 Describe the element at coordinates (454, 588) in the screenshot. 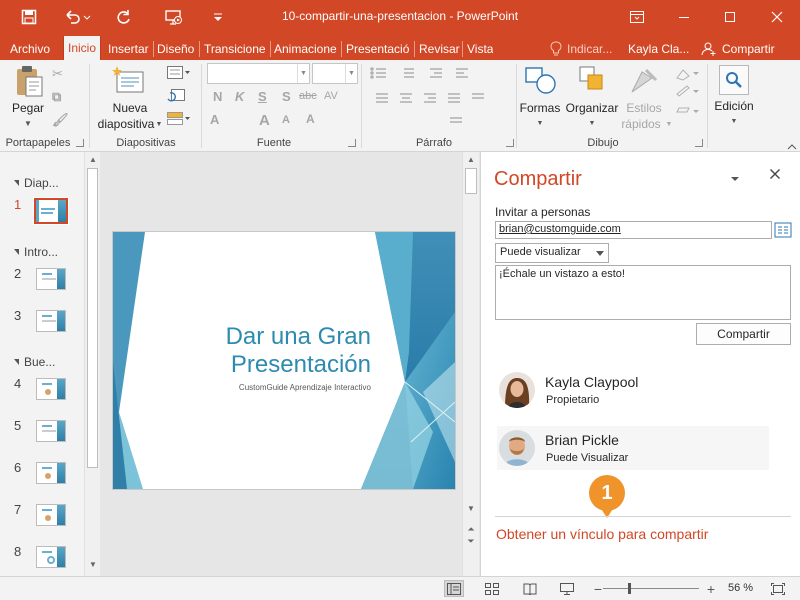

I see `normal-view-icon` at that location.